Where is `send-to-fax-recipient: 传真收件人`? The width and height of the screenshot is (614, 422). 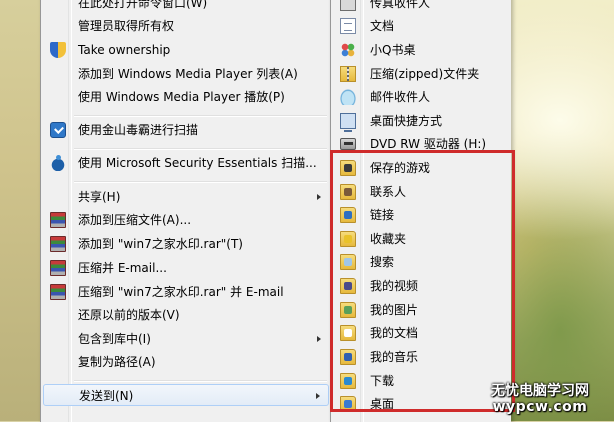 send-to-fax-recipient: 传真收件人 is located at coordinates (421, 7).